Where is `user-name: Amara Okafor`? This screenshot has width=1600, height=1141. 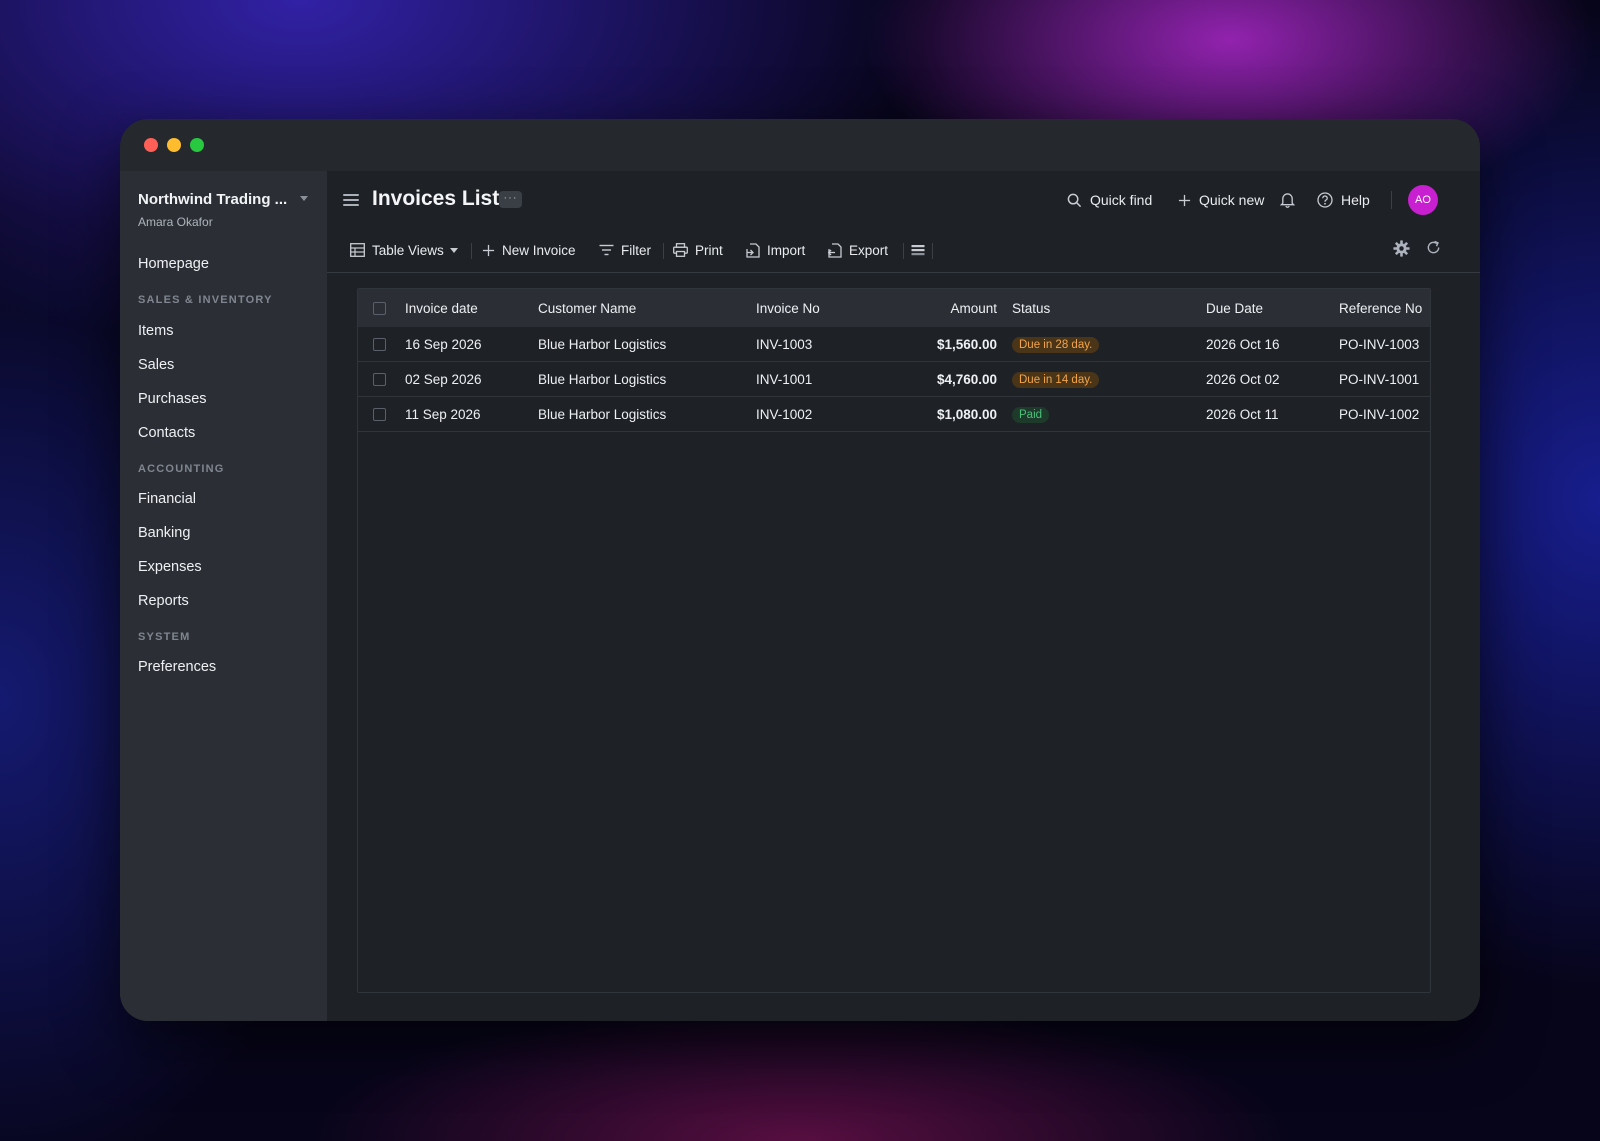
user-name: Amara Okafor is located at coordinates (175, 222).